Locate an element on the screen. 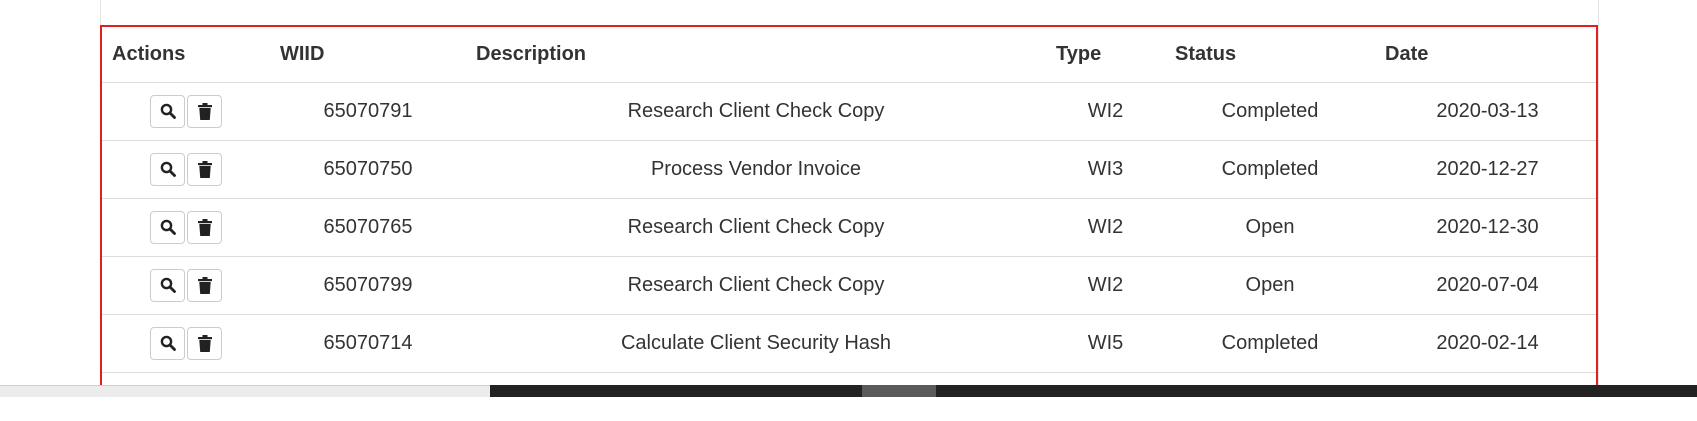  cell-date: 2020-12-27 is located at coordinates (1485, 169).